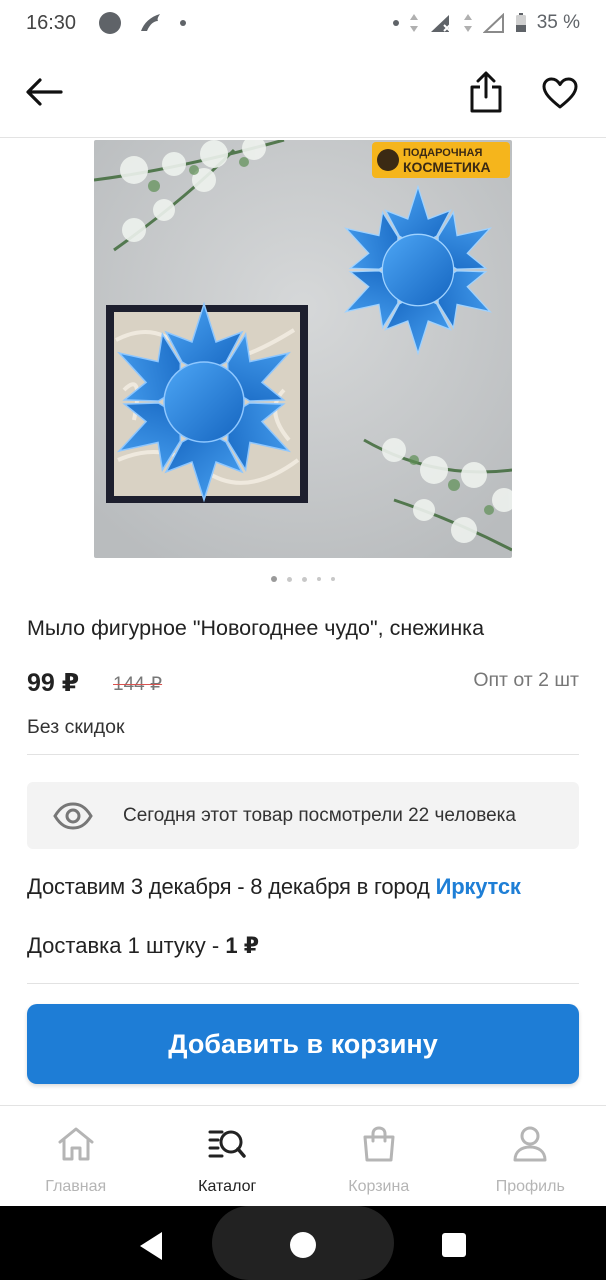 The height and width of the screenshot is (1280, 606). I want to click on image-carousel-indicator, so click(303, 579).